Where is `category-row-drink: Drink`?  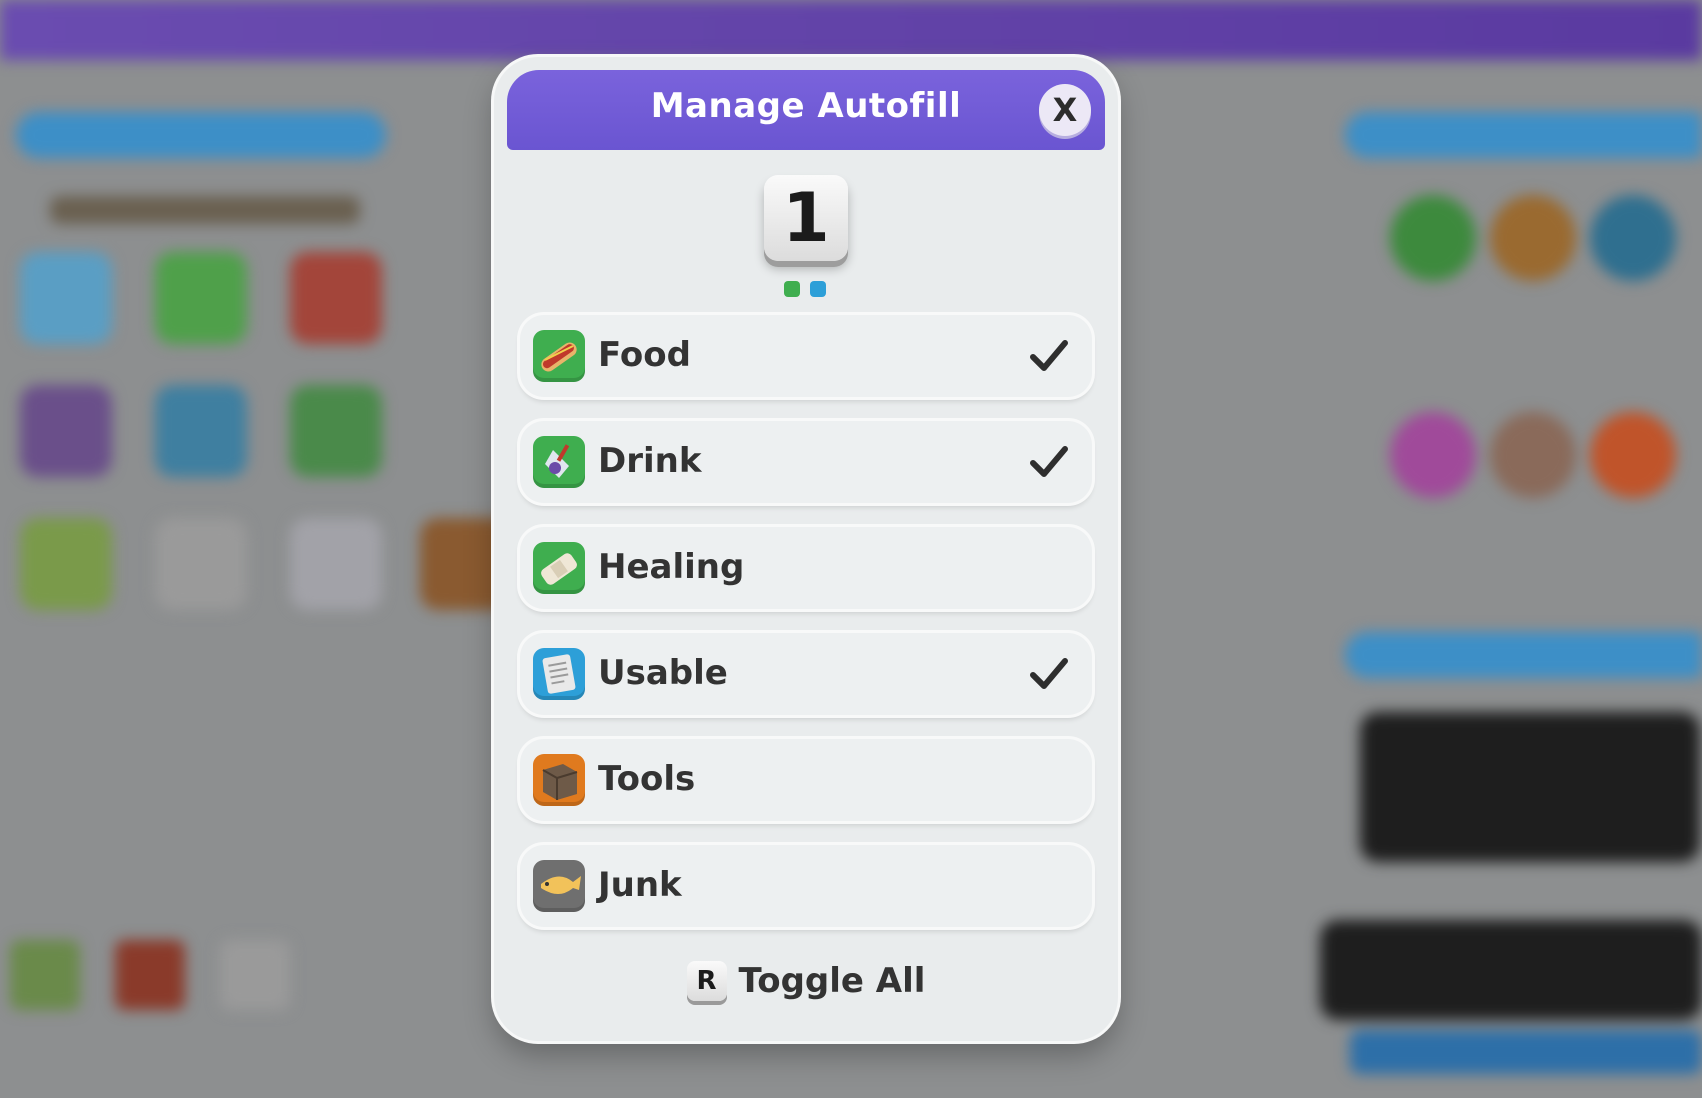 category-row-drink: Drink is located at coordinates (806, 462).